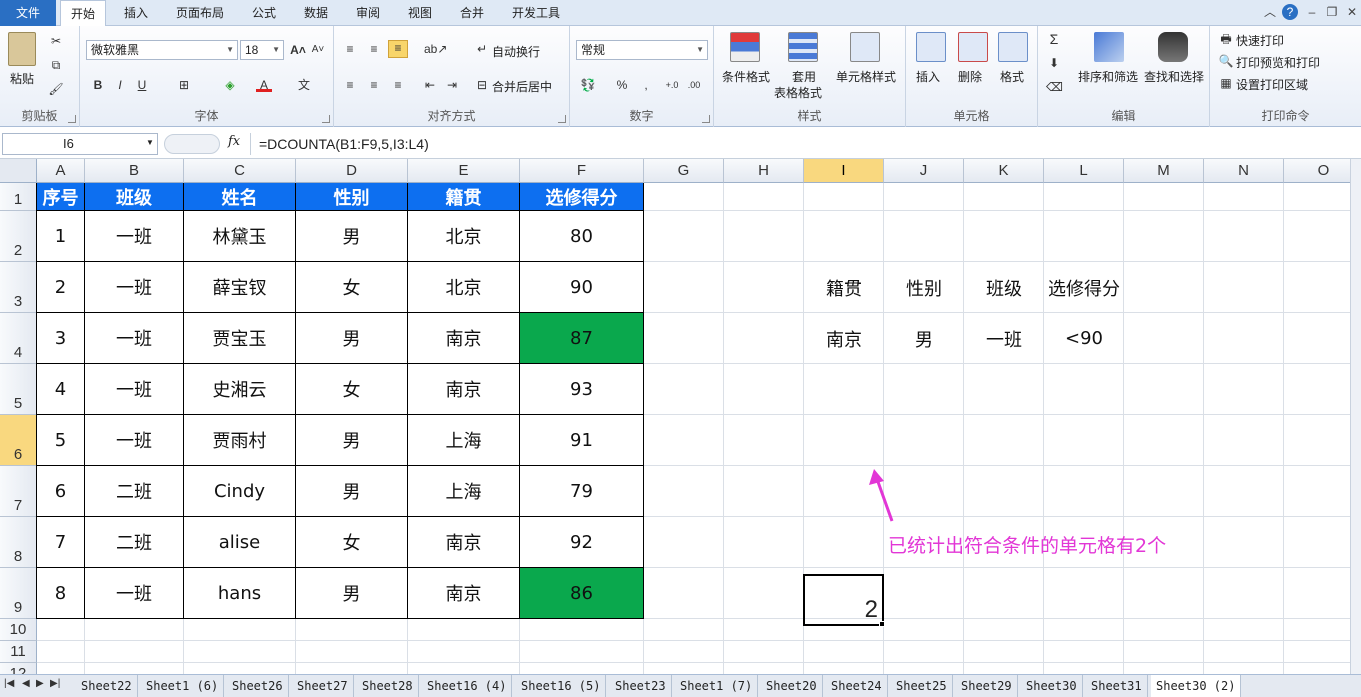 This screenshot has height=697, width=1361. Describe the element at coordinates (987, 686) in the screenshot. I see `sheet-tab: Sheet29` at that location.